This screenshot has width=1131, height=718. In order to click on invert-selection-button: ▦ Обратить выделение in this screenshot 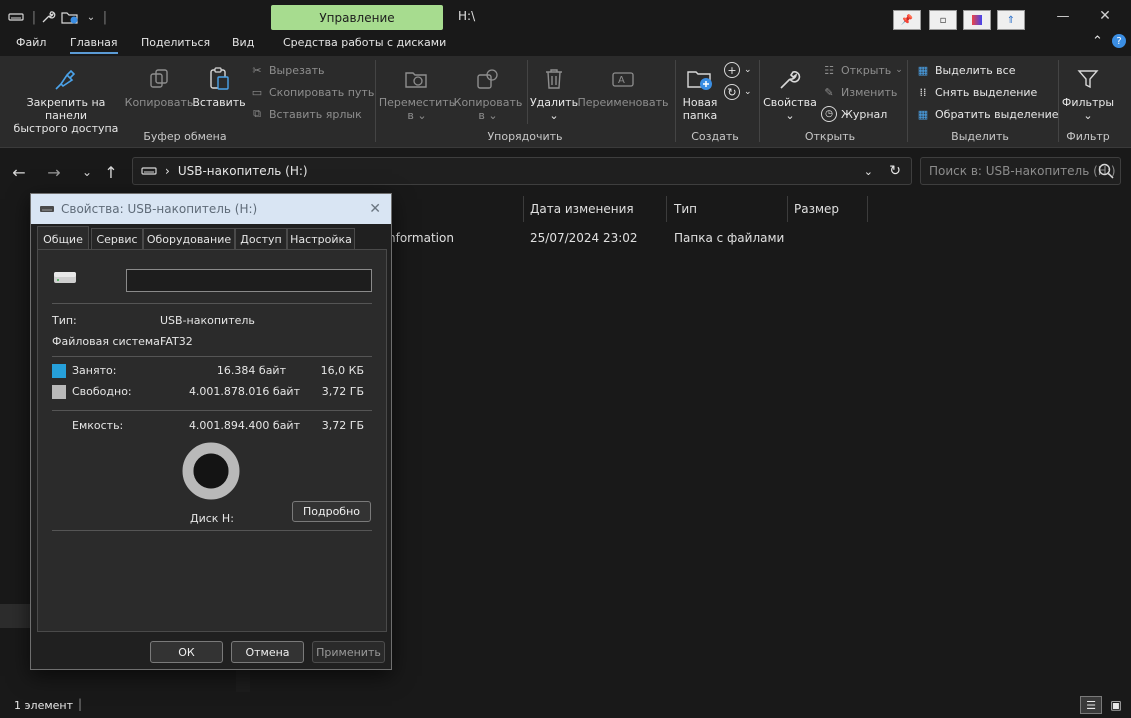, I will do `click(987, 114)`.